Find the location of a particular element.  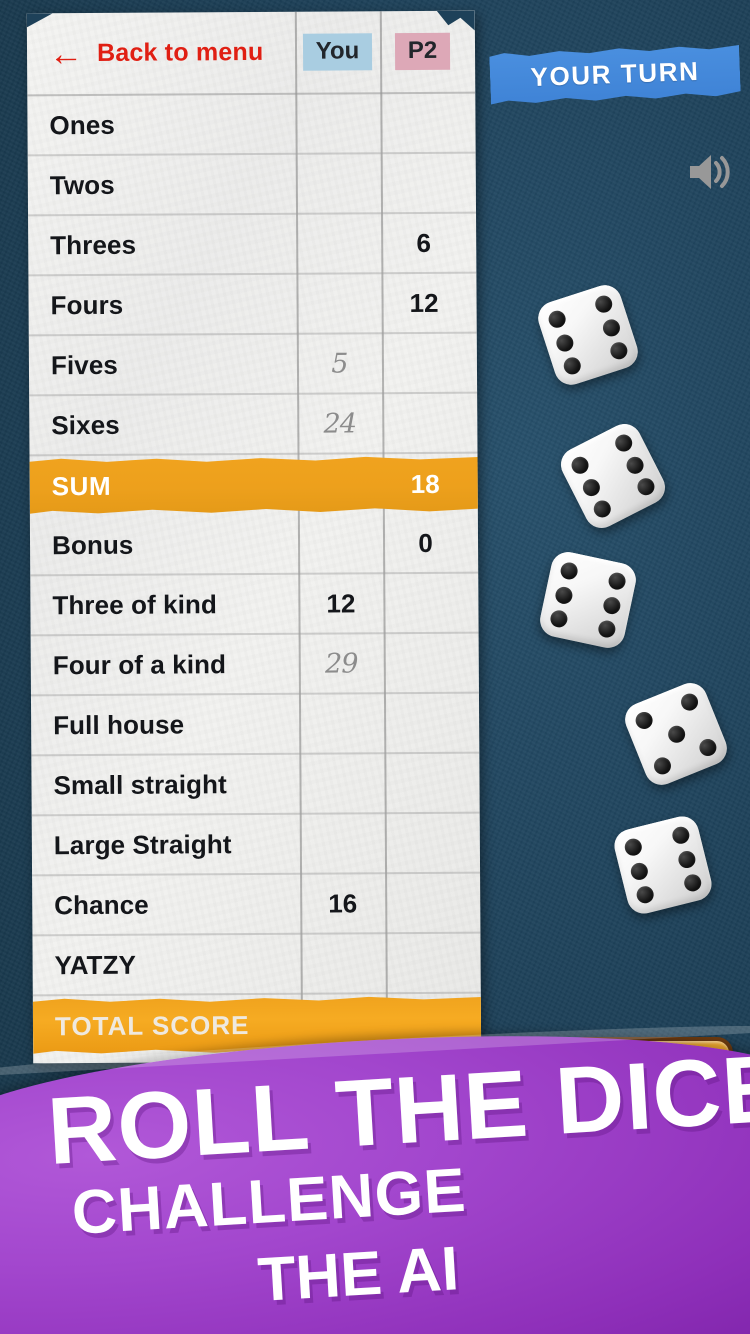

scoresheet-row: Ones is located at coordinates (251, 125).